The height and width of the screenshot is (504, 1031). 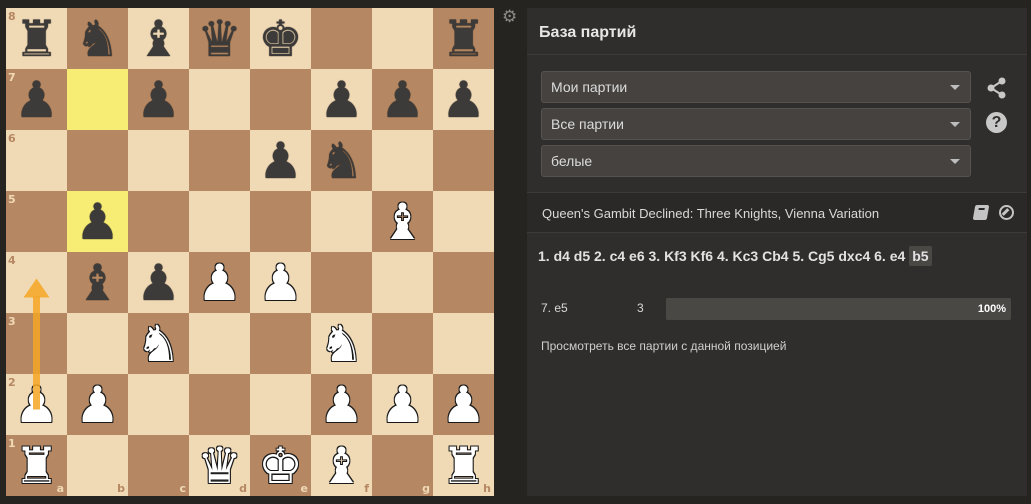 I want to click on black-rook-icon: ♜, so click(x=463, y=39).